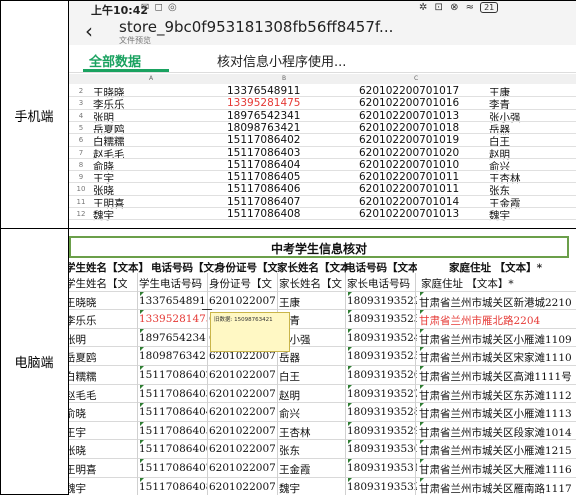  I want to click on student-name-cell: 李乐乐, so click(98, 320).